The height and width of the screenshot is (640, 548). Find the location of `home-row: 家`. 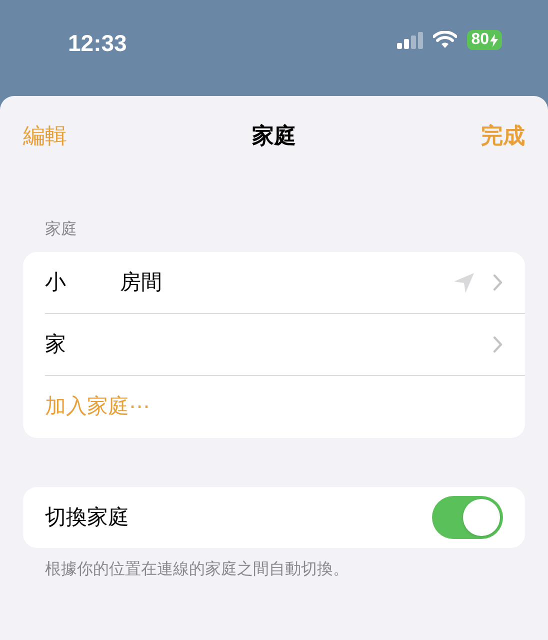

home-row: 家 is located at coordinates (274, 345).